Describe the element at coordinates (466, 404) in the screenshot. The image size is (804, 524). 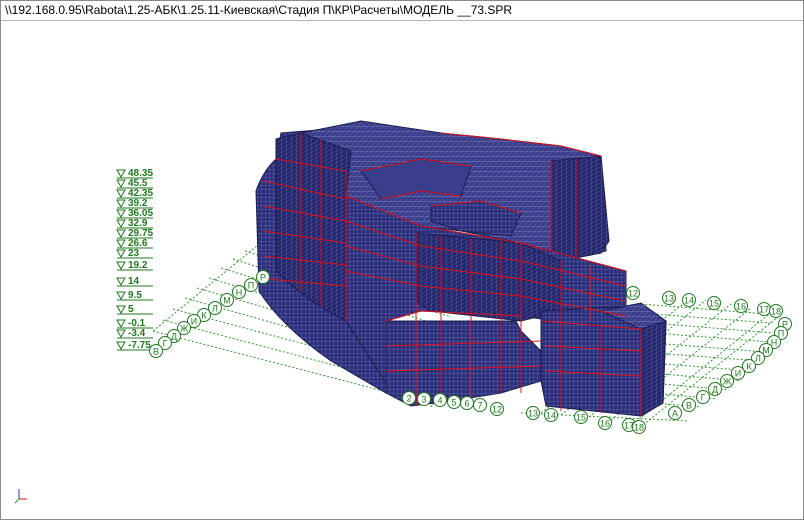
I see `axis-number-front: 6` at that location.